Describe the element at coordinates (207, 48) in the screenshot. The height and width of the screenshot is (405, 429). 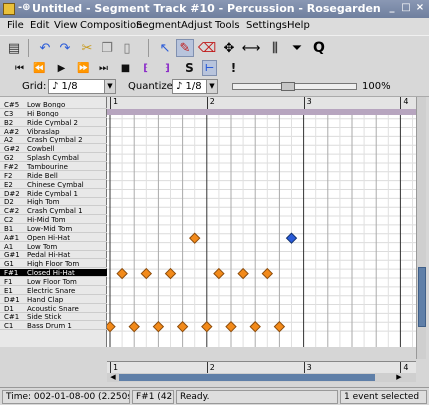
I see `erase-icon: ⌫` at that location.